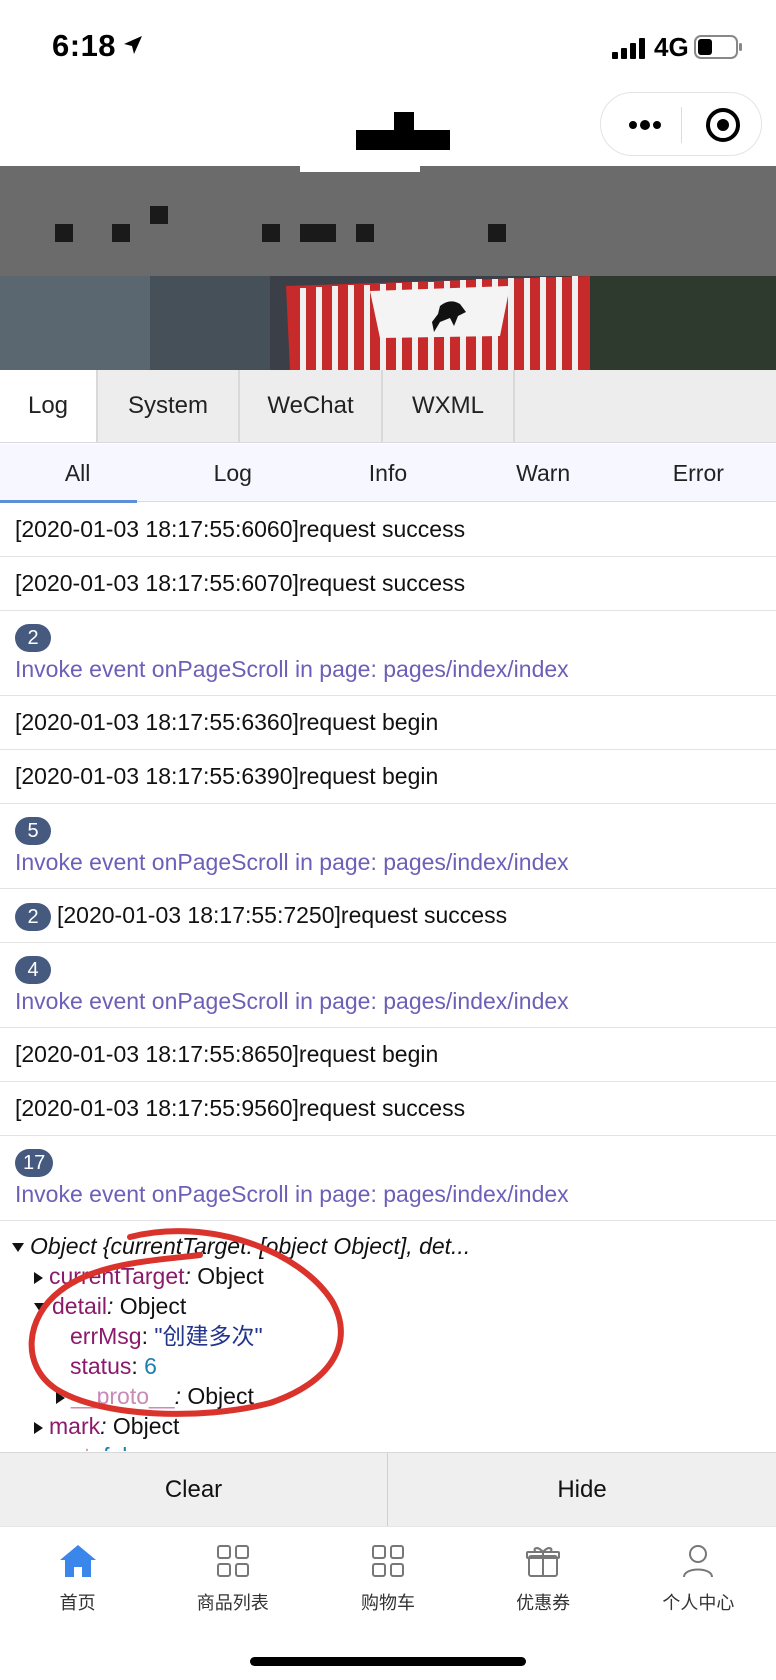 Image resolution: width=776 pixels, height=1680 pixels. I want to click on tabbar-label: 购物车, so click(387, 1603).